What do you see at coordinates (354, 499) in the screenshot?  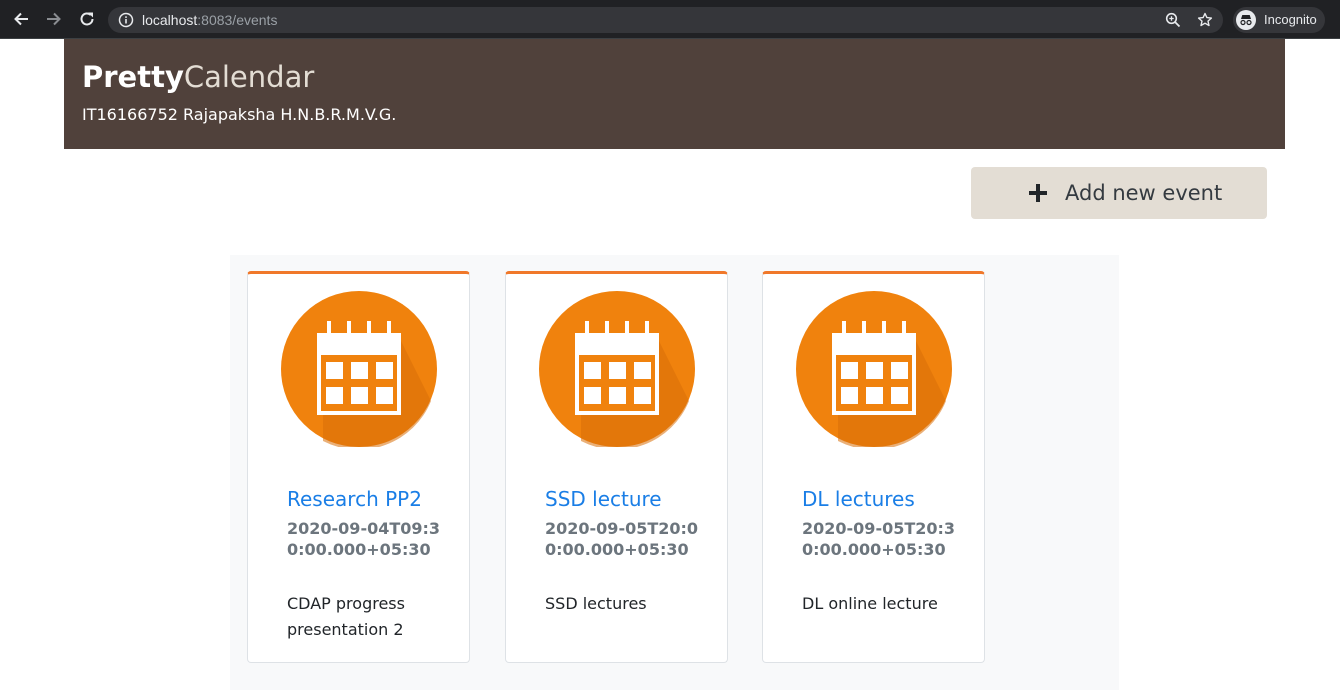 I see `event-title-link: Research PP2` at bounding box center [354, 499].